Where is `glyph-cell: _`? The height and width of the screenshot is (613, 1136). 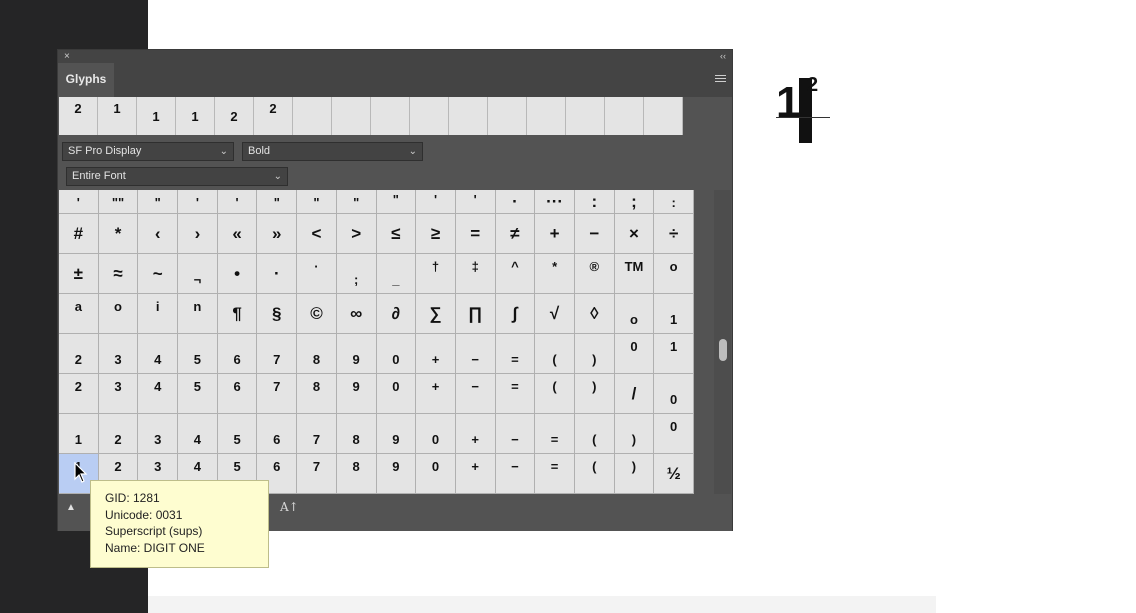 glyph-cell: _ is located at coordinates (397, 273).